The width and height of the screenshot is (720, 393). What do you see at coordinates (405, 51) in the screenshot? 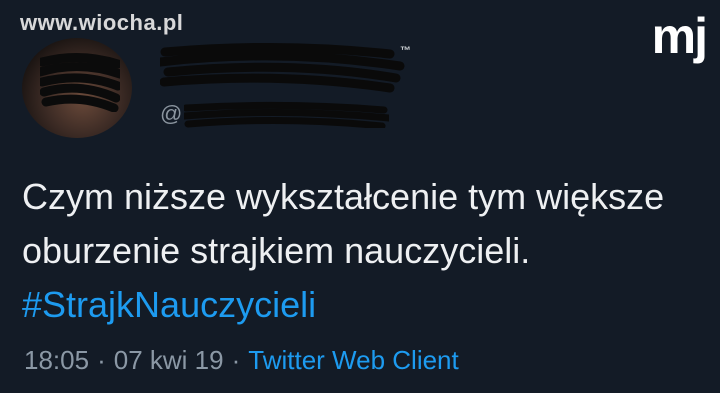
I see `trademark-symbol: ™` at bounding box center [405, 51].